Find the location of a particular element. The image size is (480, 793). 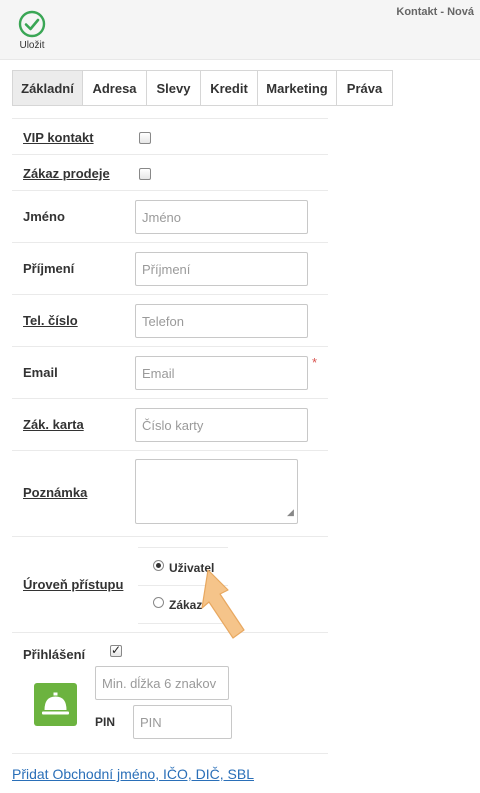

arrow-icon is located at coordinates (223, 604).